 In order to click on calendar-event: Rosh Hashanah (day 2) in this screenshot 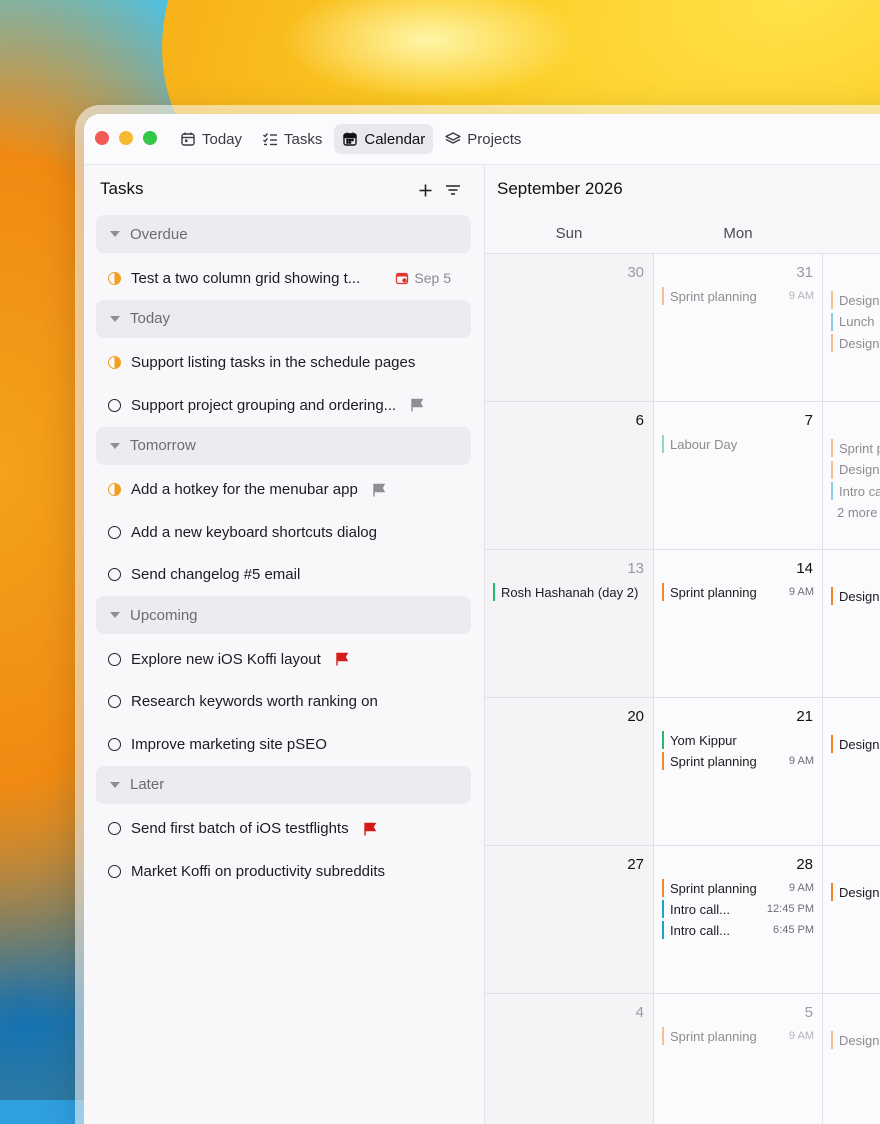, I will do `click(569, 592)`.